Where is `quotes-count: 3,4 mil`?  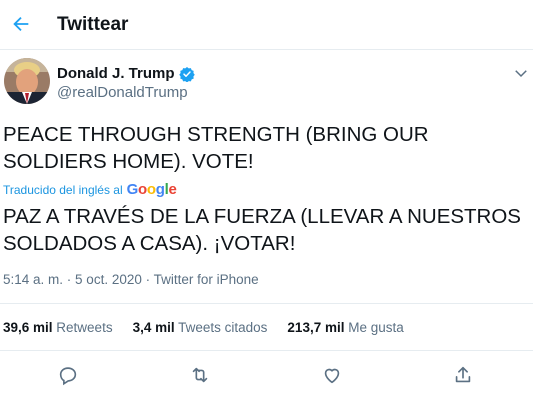
quotes-count: 3,4 mil is located at coordinates (153, 327).